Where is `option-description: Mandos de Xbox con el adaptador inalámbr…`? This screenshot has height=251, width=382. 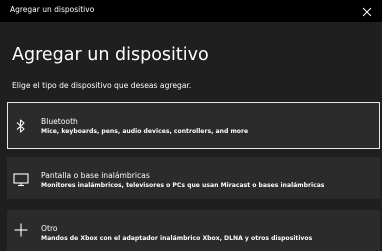
option-description: Mandos de Xbox con el adaptador inalámbr… is located at coordinates (177, 238).